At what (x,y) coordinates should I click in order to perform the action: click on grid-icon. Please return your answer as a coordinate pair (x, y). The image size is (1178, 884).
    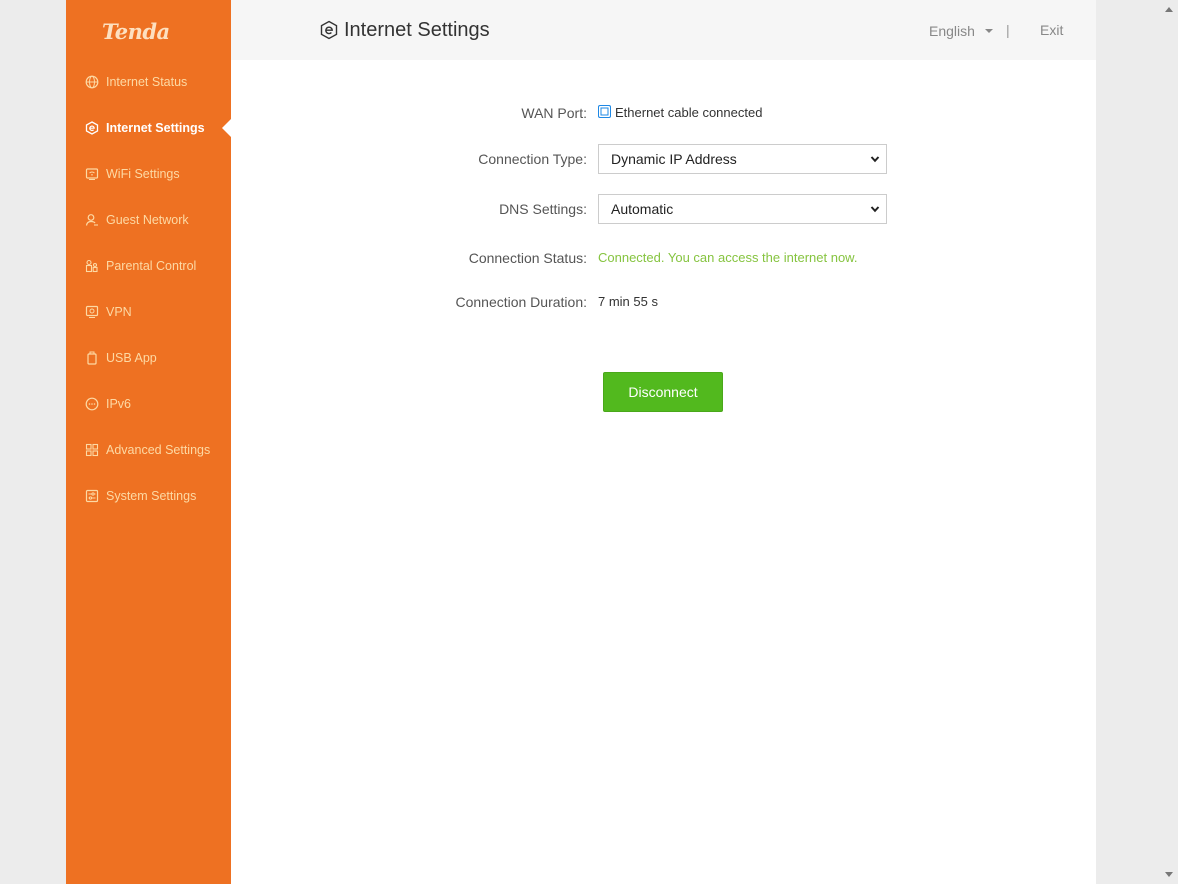
    Looking at the image, I should click on (92, 450).